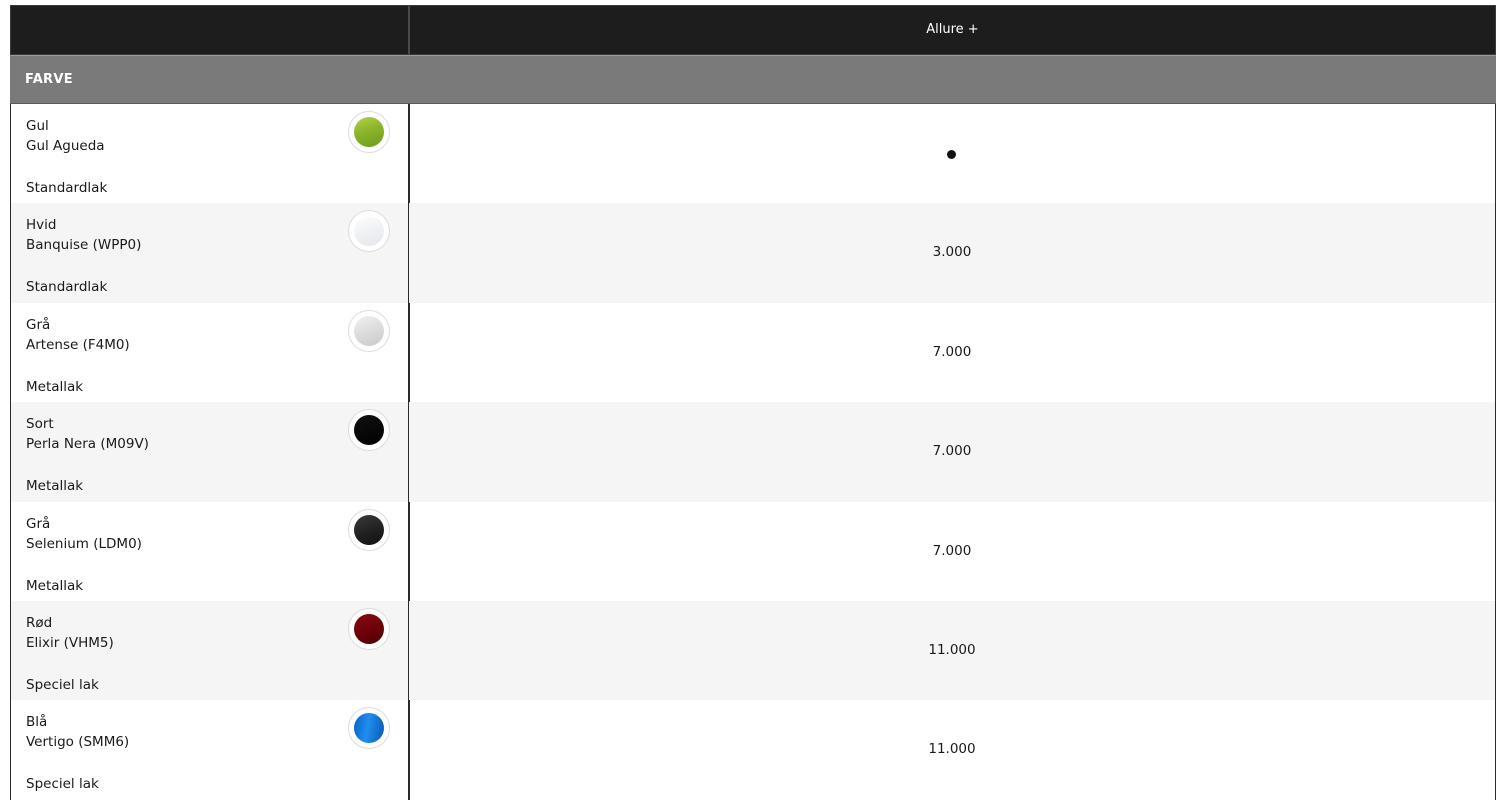 The image size is (1503, 800). What do you see at coordinates (210, 551) in the screenshot?
I see `color-cell: Grå Selenium (LDM0) Metallak` at bounding box center [210, 551].